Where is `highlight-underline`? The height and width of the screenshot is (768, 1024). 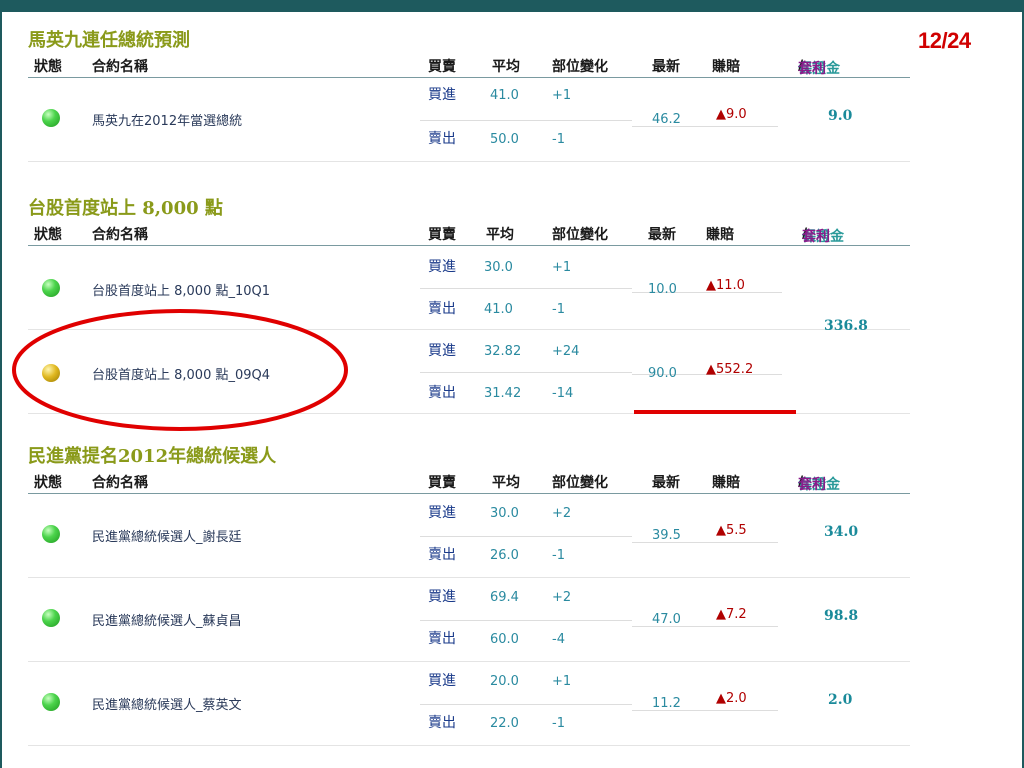
highlight-underline is located at coordinates (715, 412).